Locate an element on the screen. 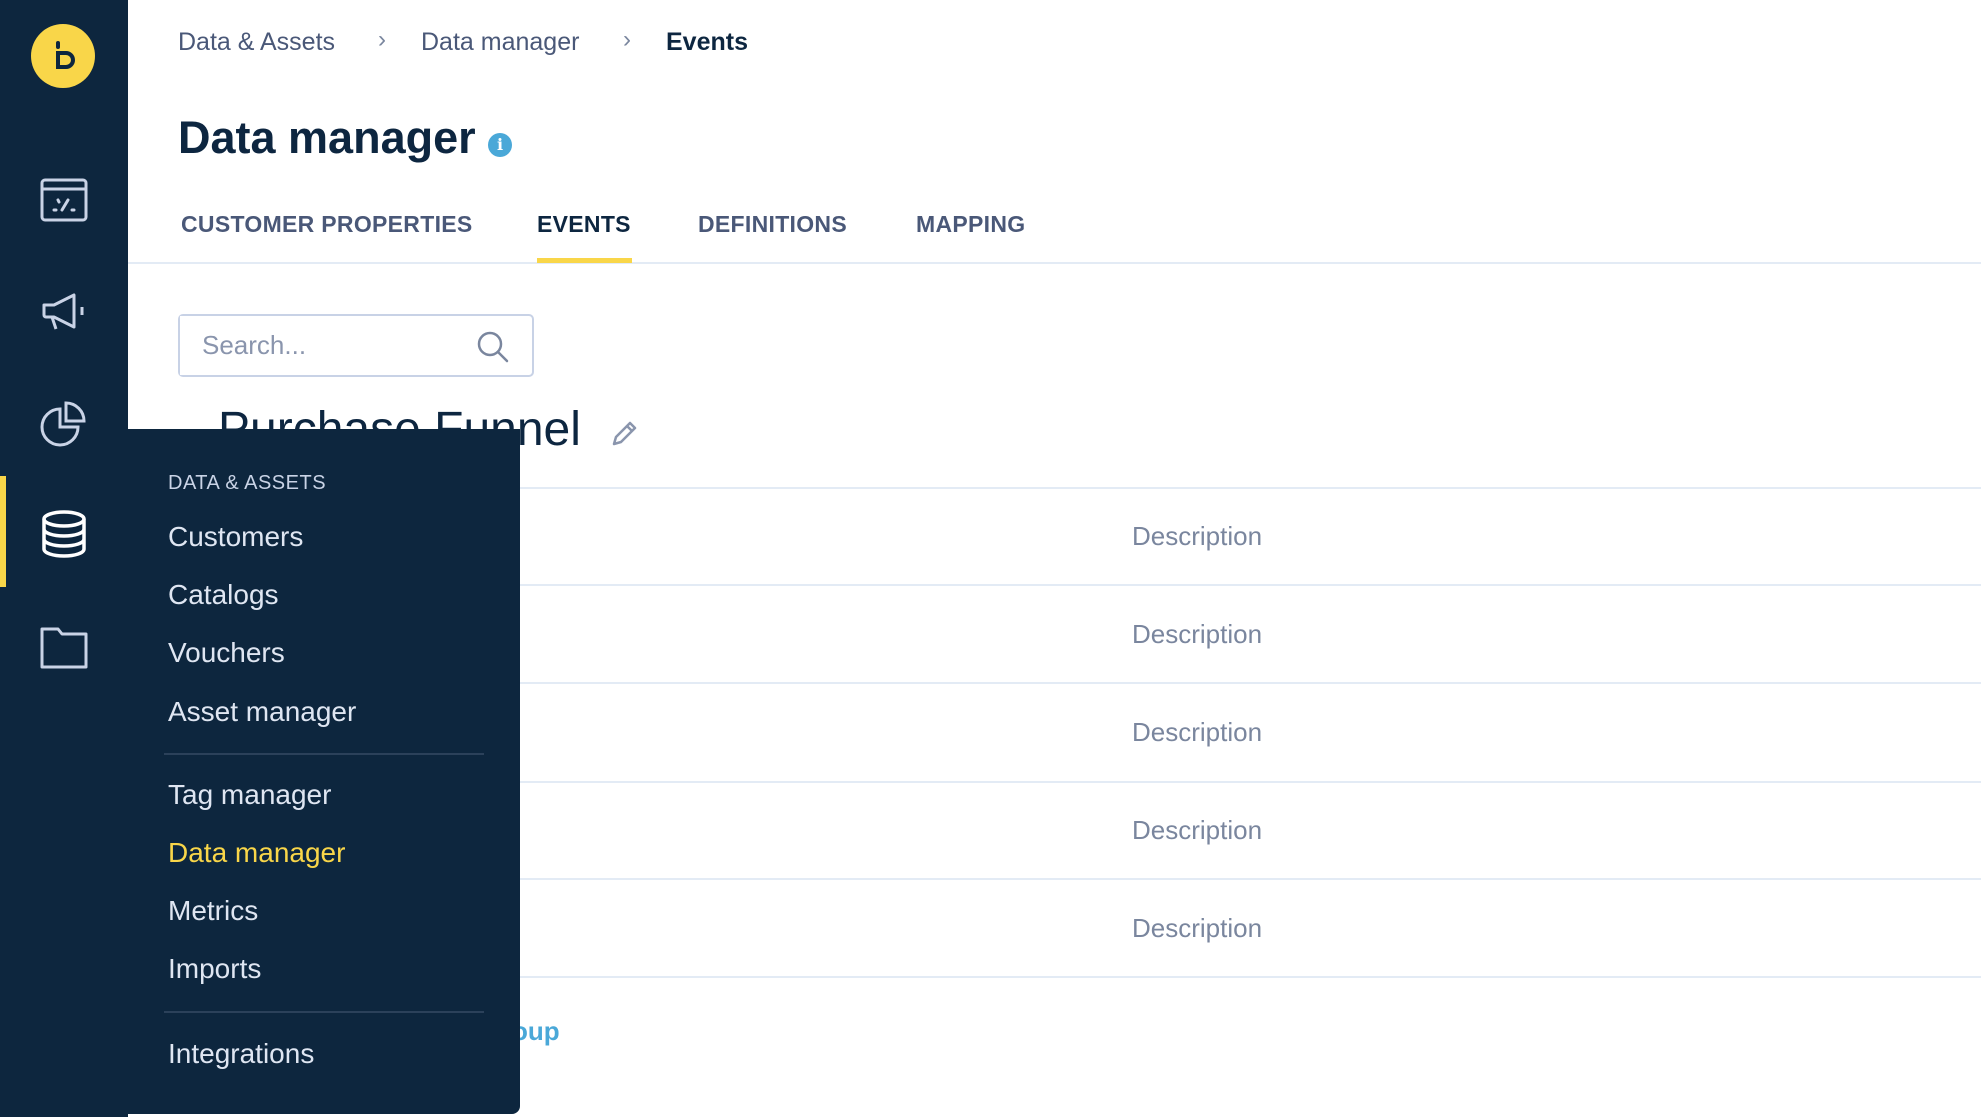 This screenshot has width=1981, height=1117. search-box is located at coordinates (356, 345).